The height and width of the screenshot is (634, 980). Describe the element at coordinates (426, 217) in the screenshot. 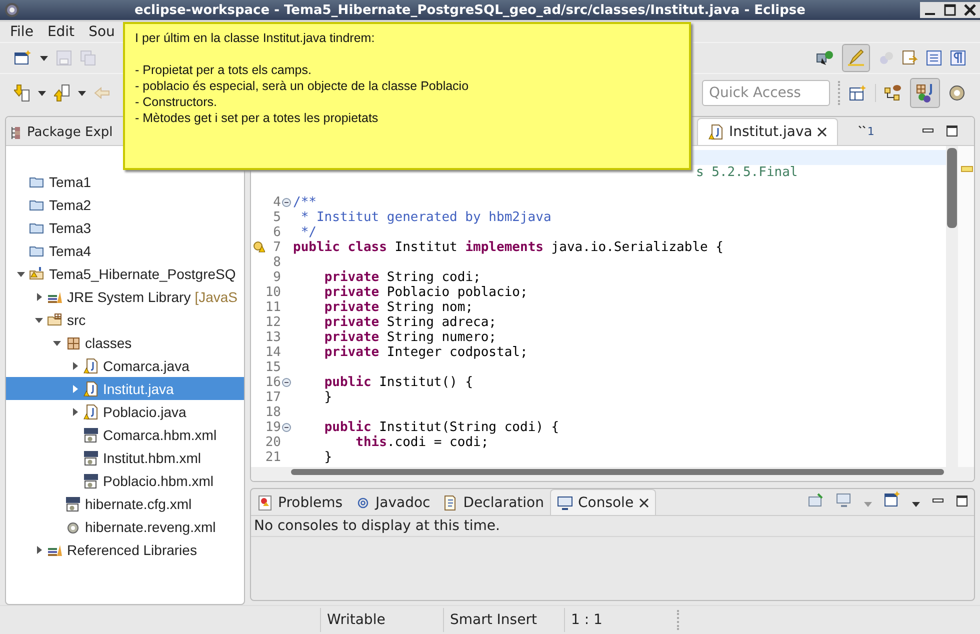

I see `code-line: * Institut generated by hbm2java` at that location.